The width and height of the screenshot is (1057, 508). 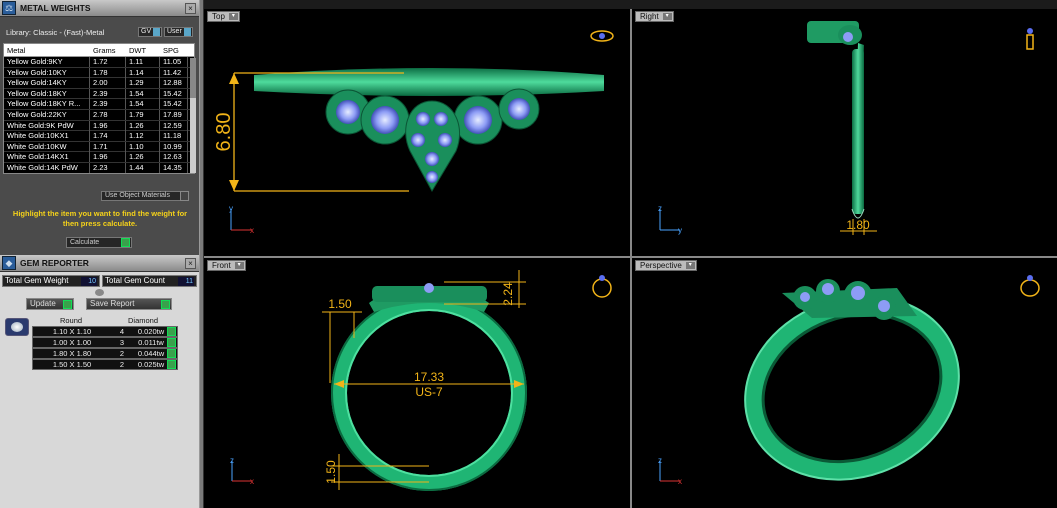 What do you see at coordinates (108, 93) in the screenshot?
I see `table-cell: 2.39` at bounding box center [108, 93].